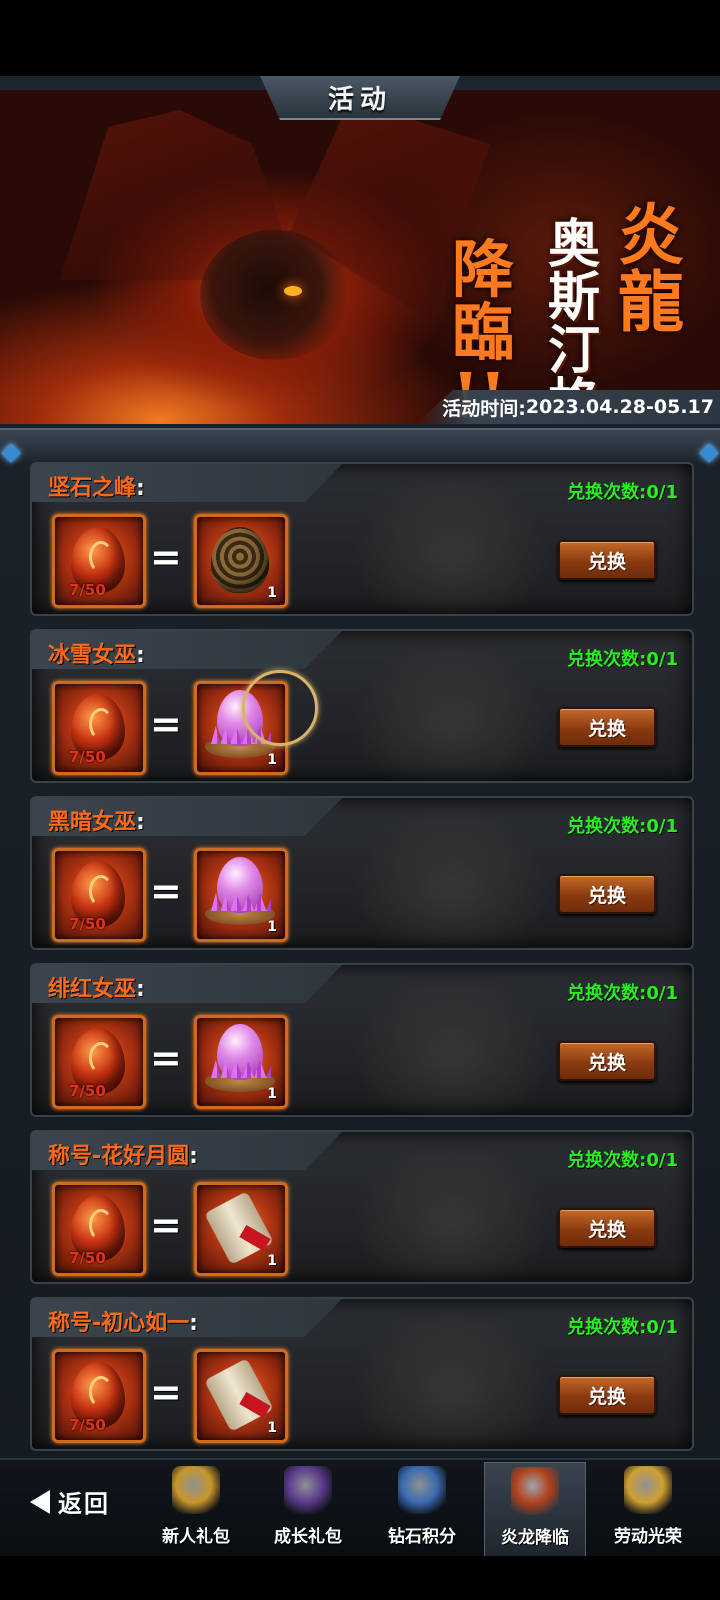 The width and height of the screenshot is (720, 1600). Describe the element at coordinates (360, 38) in the screenshot. I see `status-area` at that location.